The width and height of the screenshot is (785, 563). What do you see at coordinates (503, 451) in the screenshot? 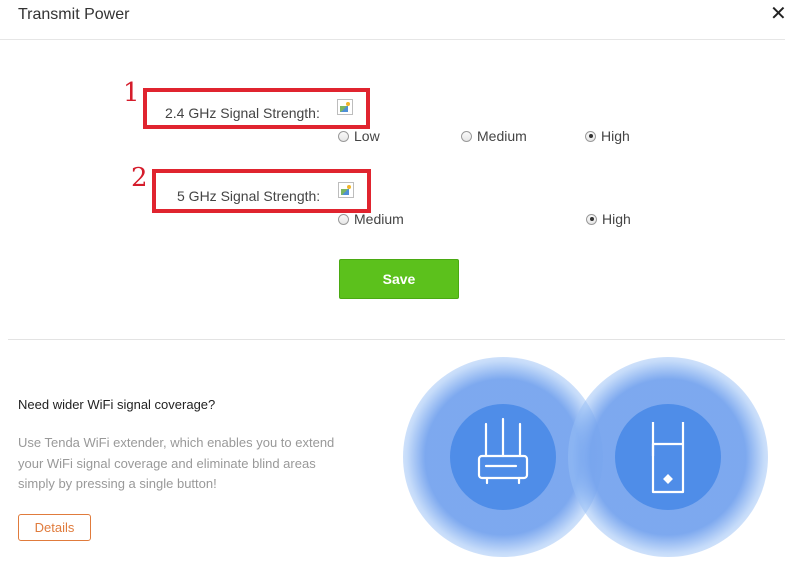
I see `router-icon` at bounding box center [503, 451].